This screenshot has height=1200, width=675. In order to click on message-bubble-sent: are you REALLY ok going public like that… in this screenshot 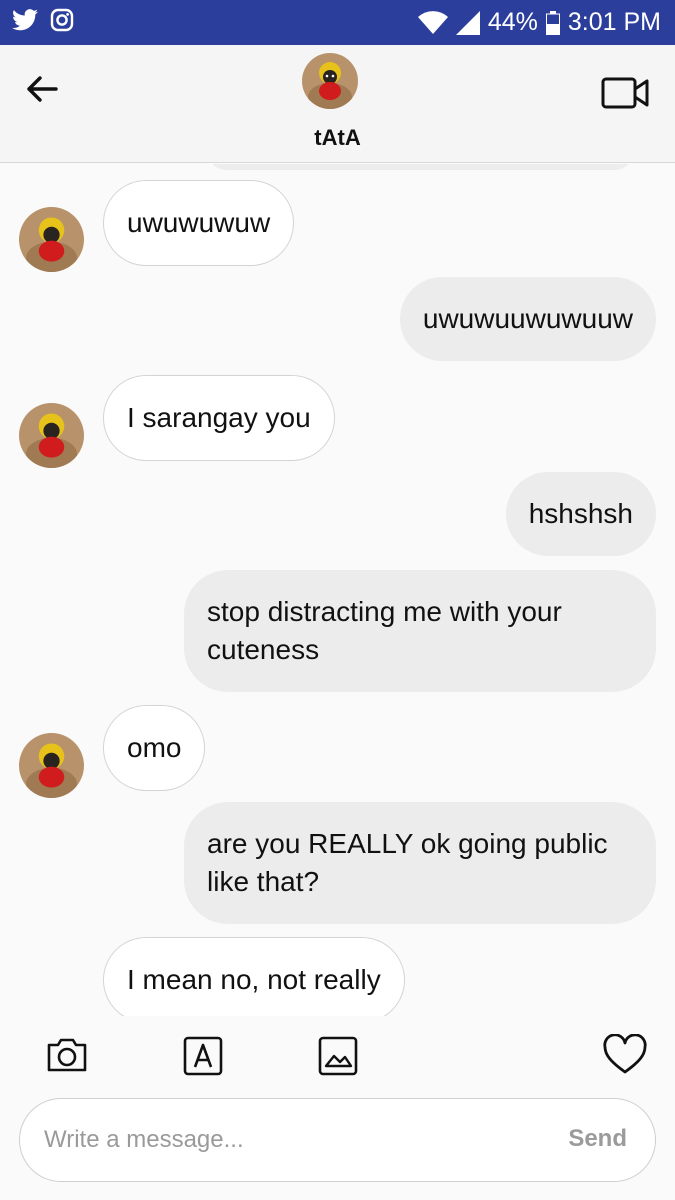, I will do `click(420, 863)`.